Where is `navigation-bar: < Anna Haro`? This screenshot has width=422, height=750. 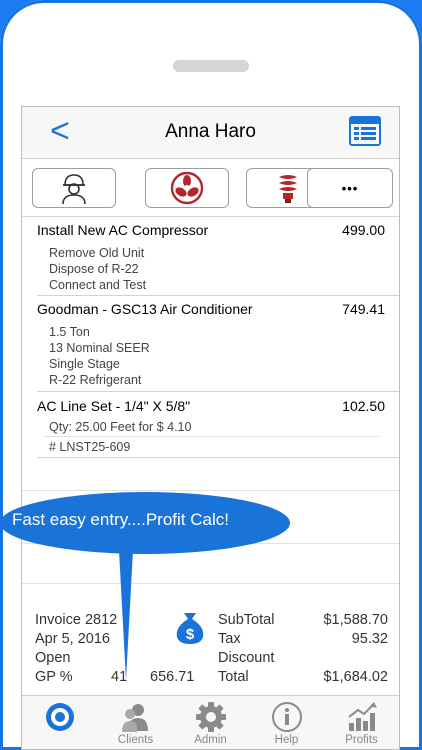 navigation-bar: < Anna Haro is located at coordinates (210, 133).